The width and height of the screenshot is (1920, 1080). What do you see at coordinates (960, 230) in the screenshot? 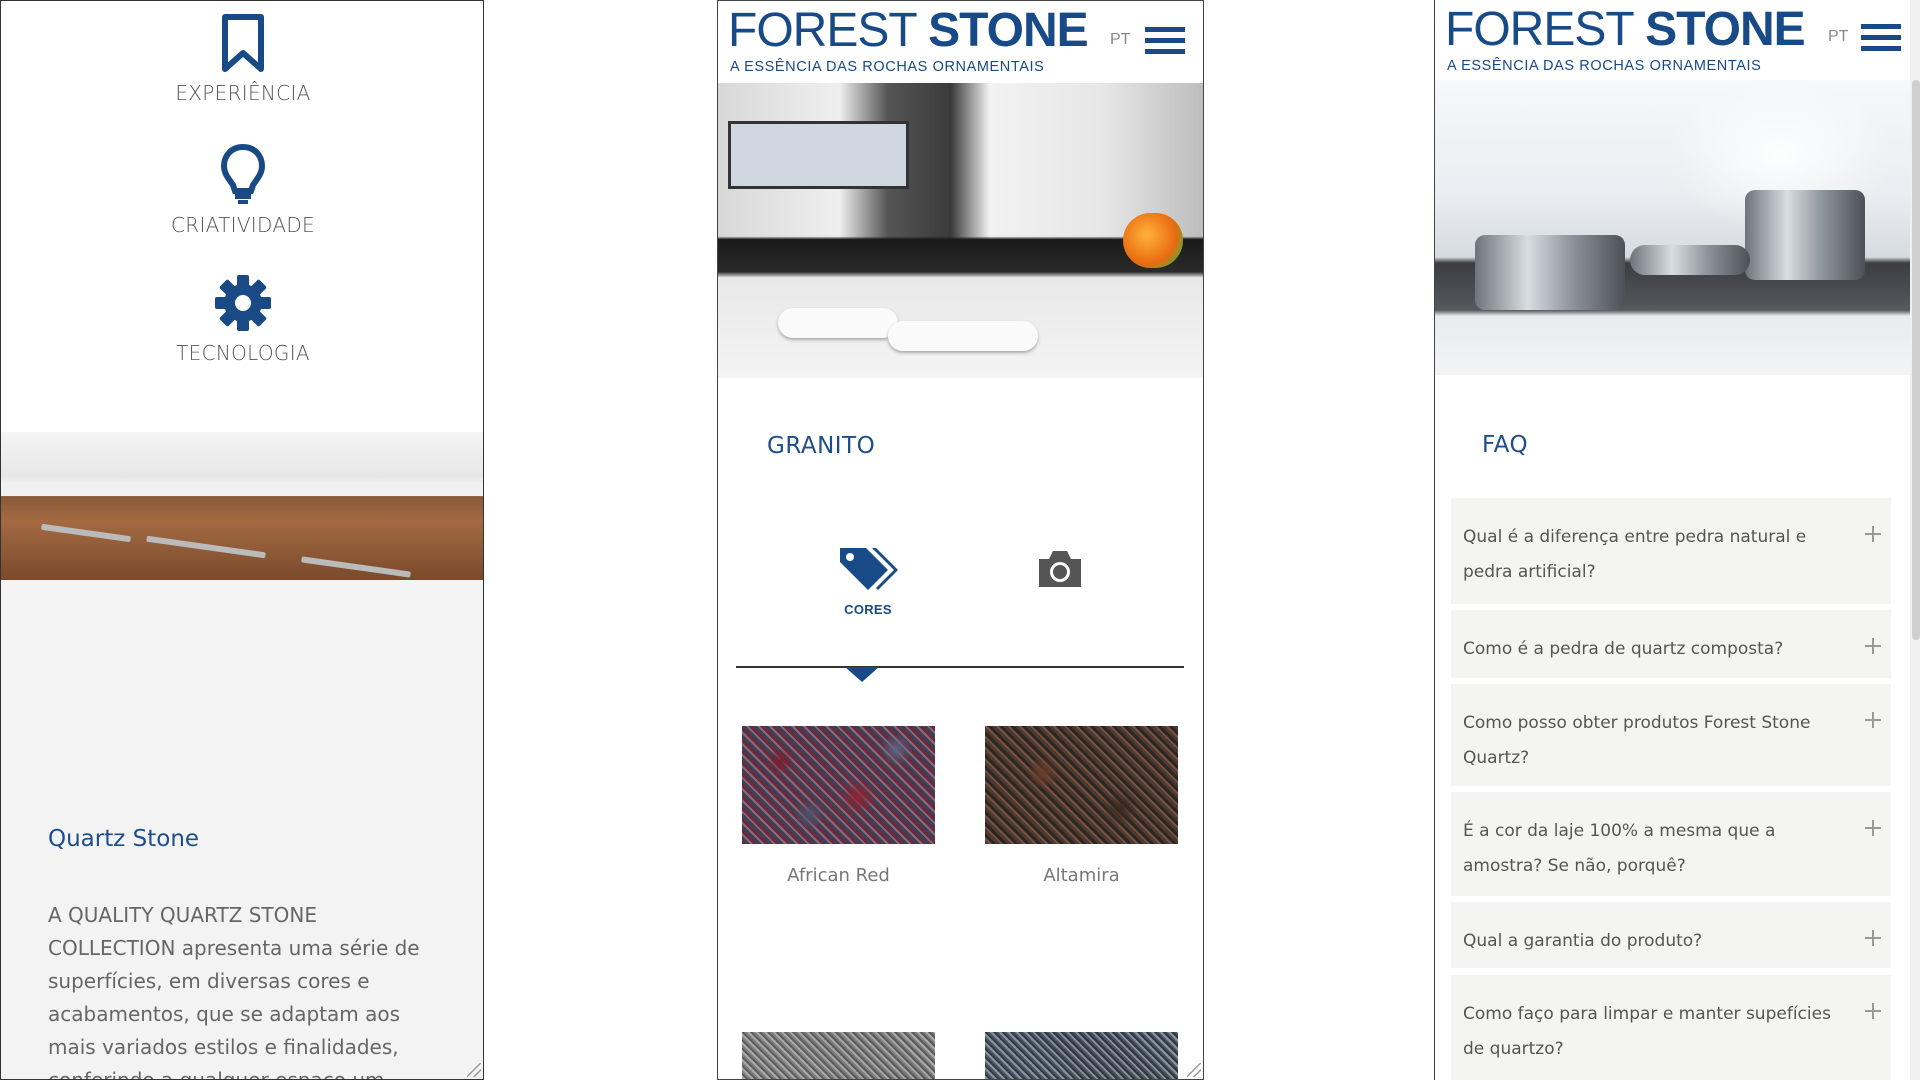
I see `hero-image-kitchen` at bounding box center [960, 230].